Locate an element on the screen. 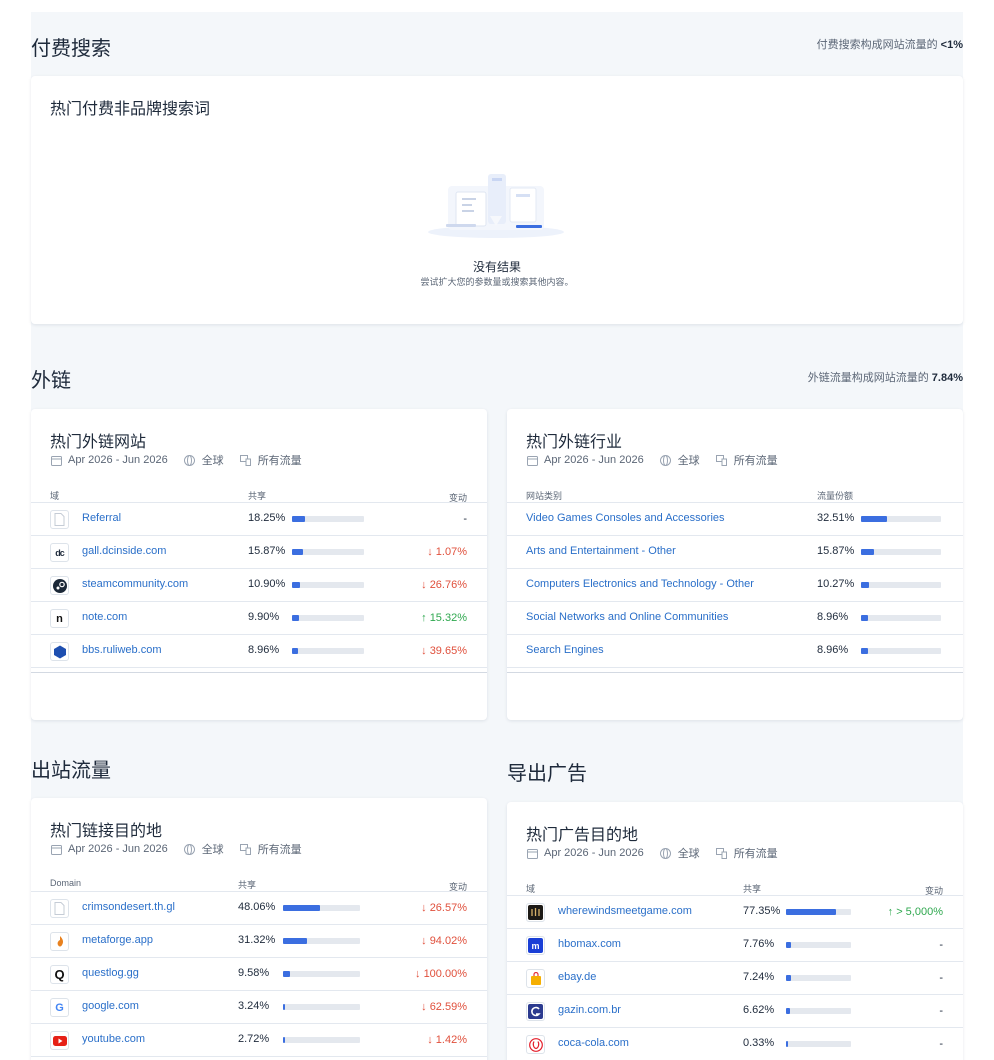  col-header-domain: 域 is located at coordinates (531, 889).